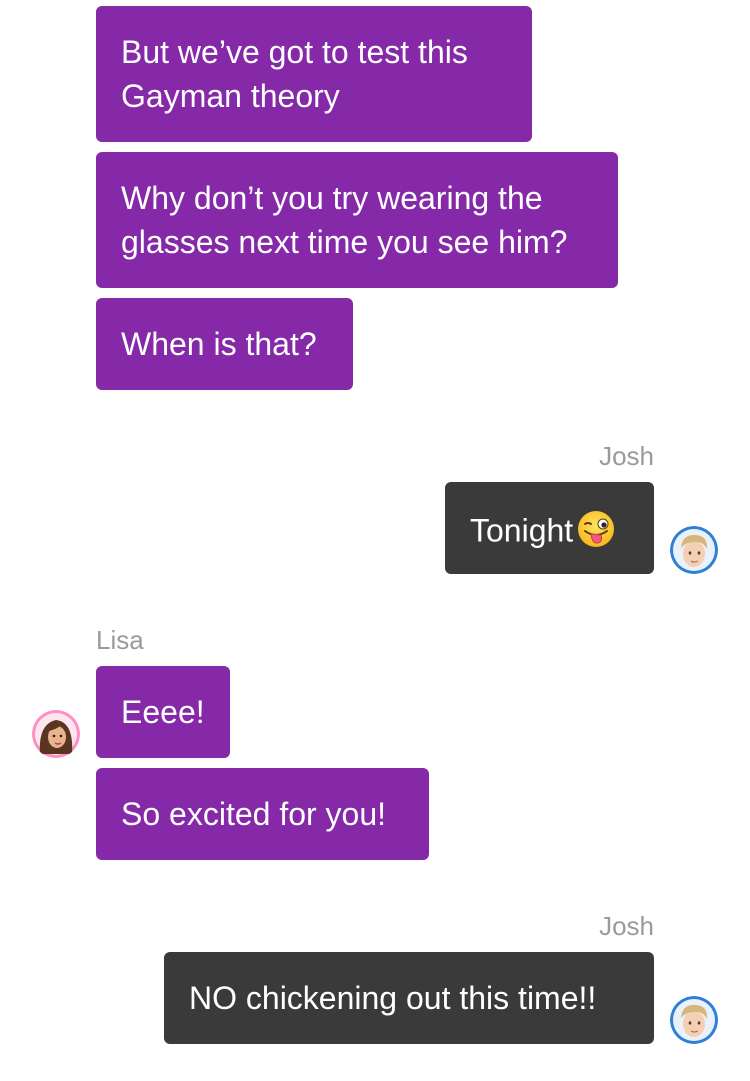 Image resolution: width=750 pixels, height=1081 pixels. What do you see at coordinates (56, 734) in the screenshot?
I see `lisa-avatar-icon` at bounding box center [56, 734].